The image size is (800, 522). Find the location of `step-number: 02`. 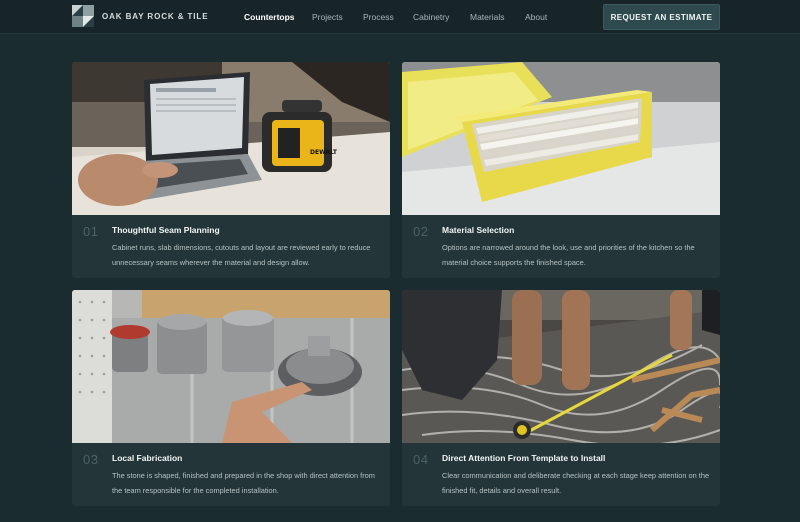

step-number: 02 is located at coordinates (421, 231).